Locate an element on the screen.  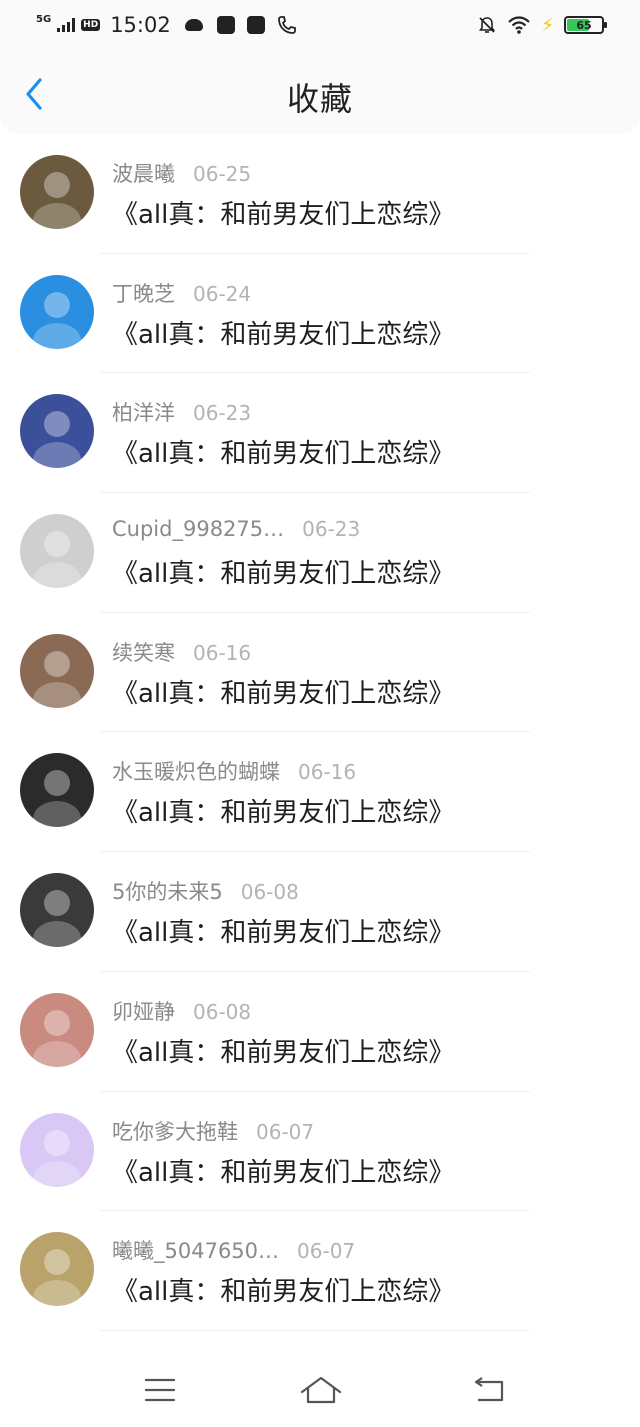
cloud-icon is located at coordinates (193, 25).